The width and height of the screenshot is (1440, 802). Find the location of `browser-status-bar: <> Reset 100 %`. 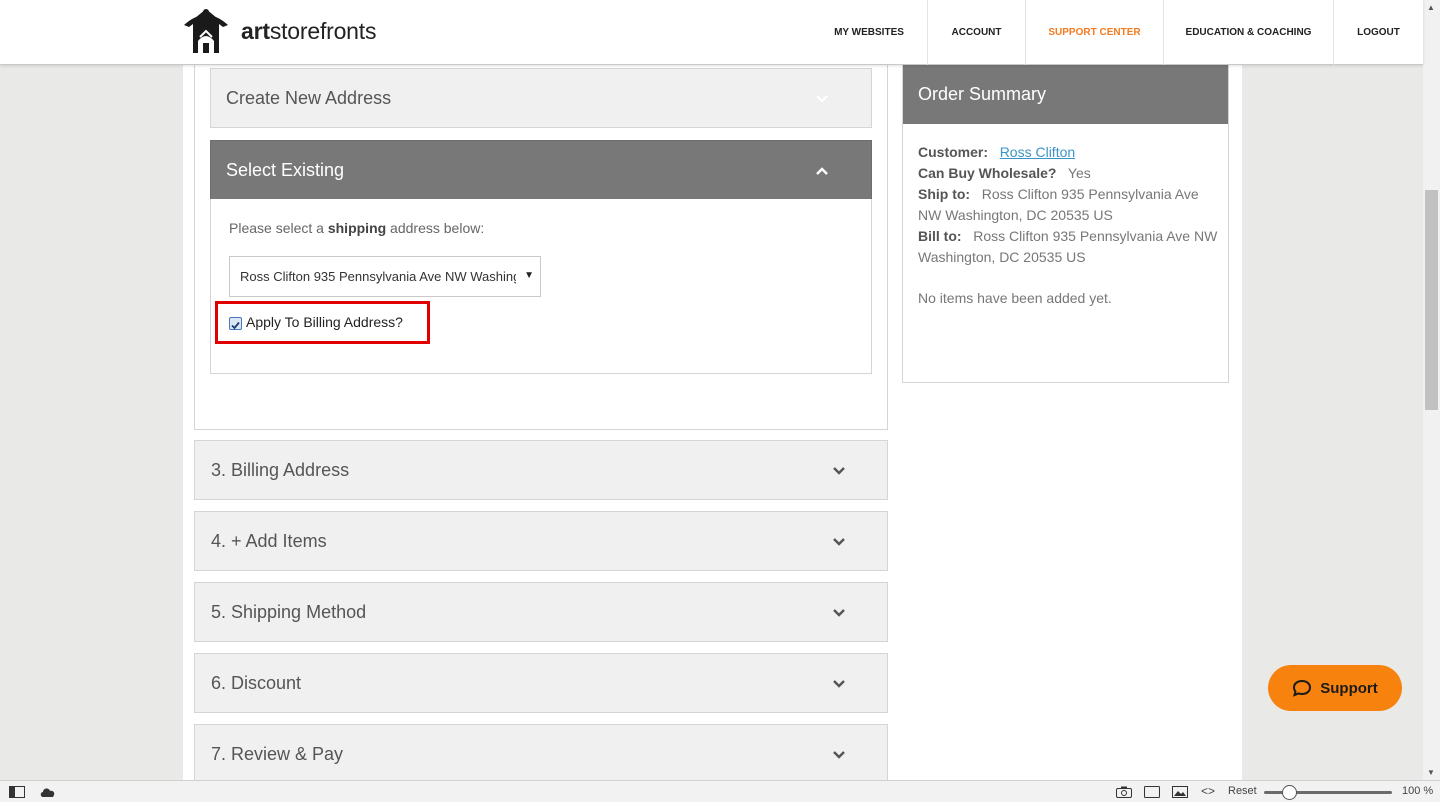

browser-status-bar: <> Reset 100 % is located at coordinates (720, 791).